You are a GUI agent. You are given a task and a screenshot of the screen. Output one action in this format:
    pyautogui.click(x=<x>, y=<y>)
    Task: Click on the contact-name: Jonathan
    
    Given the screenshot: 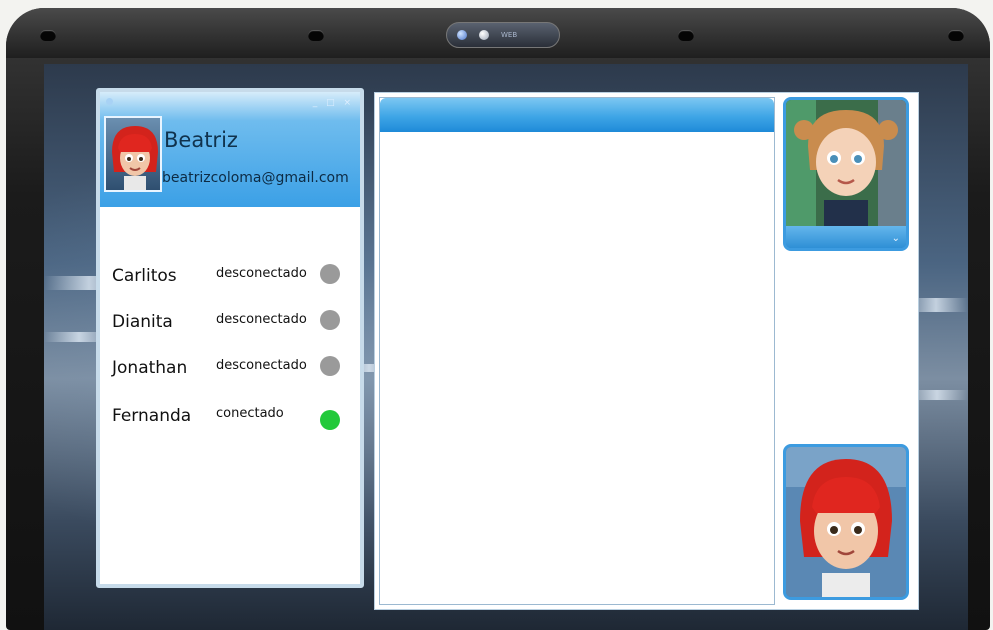 What is the action you would take?
    pyautogui.click(x=150, y=368)
    